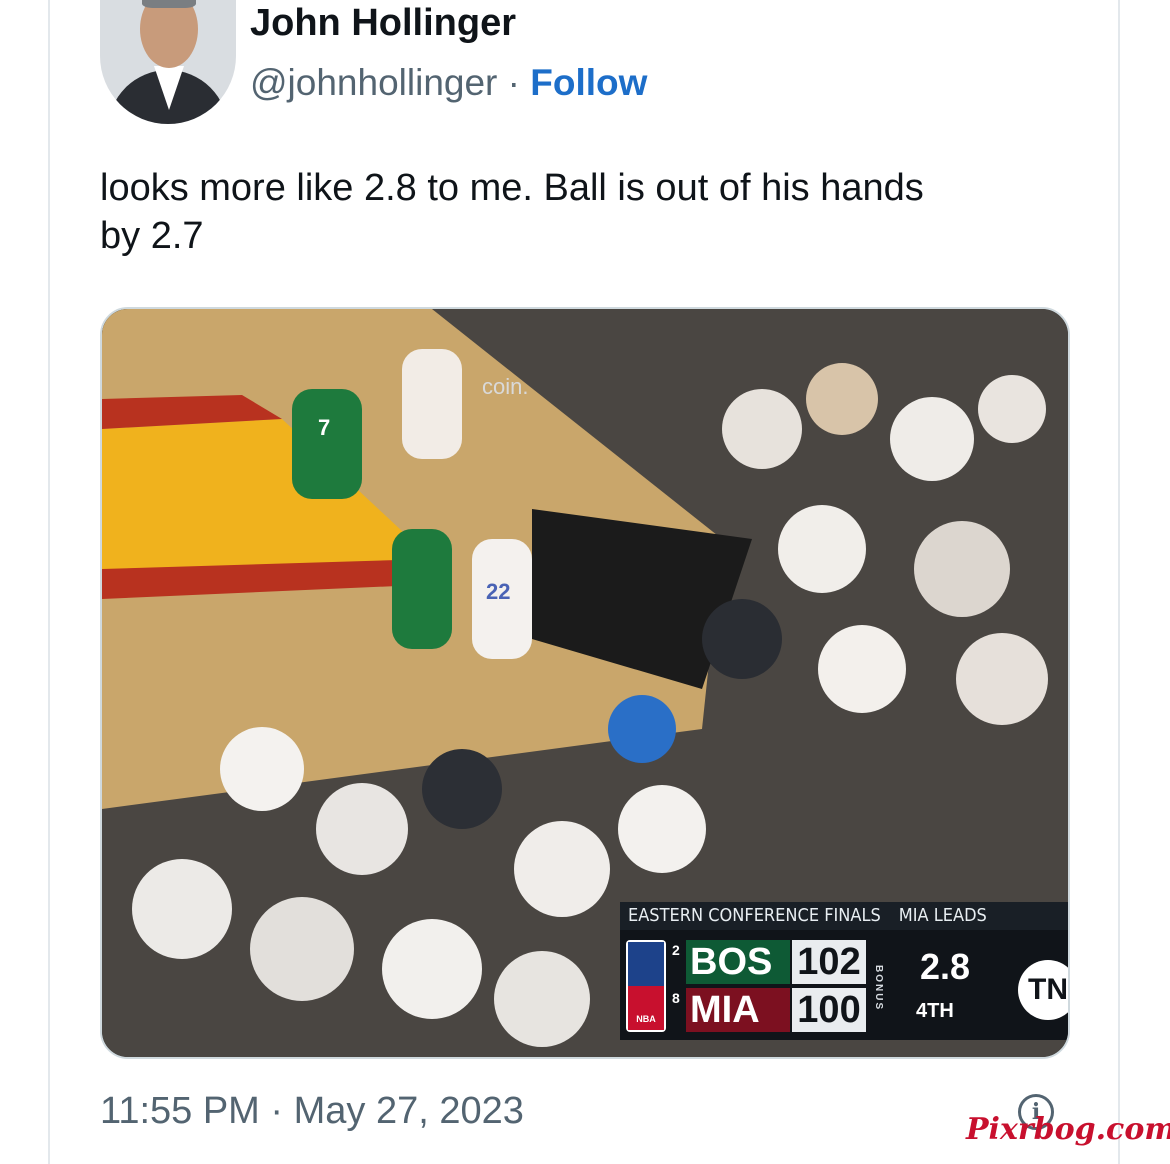 Image resolution: width=1170 pixels, height=1164 pixels. What do you see at coordinates (505, 386) in the screenshot?
I see `sponsor-text: coin.` at bounding box center [505, 386].